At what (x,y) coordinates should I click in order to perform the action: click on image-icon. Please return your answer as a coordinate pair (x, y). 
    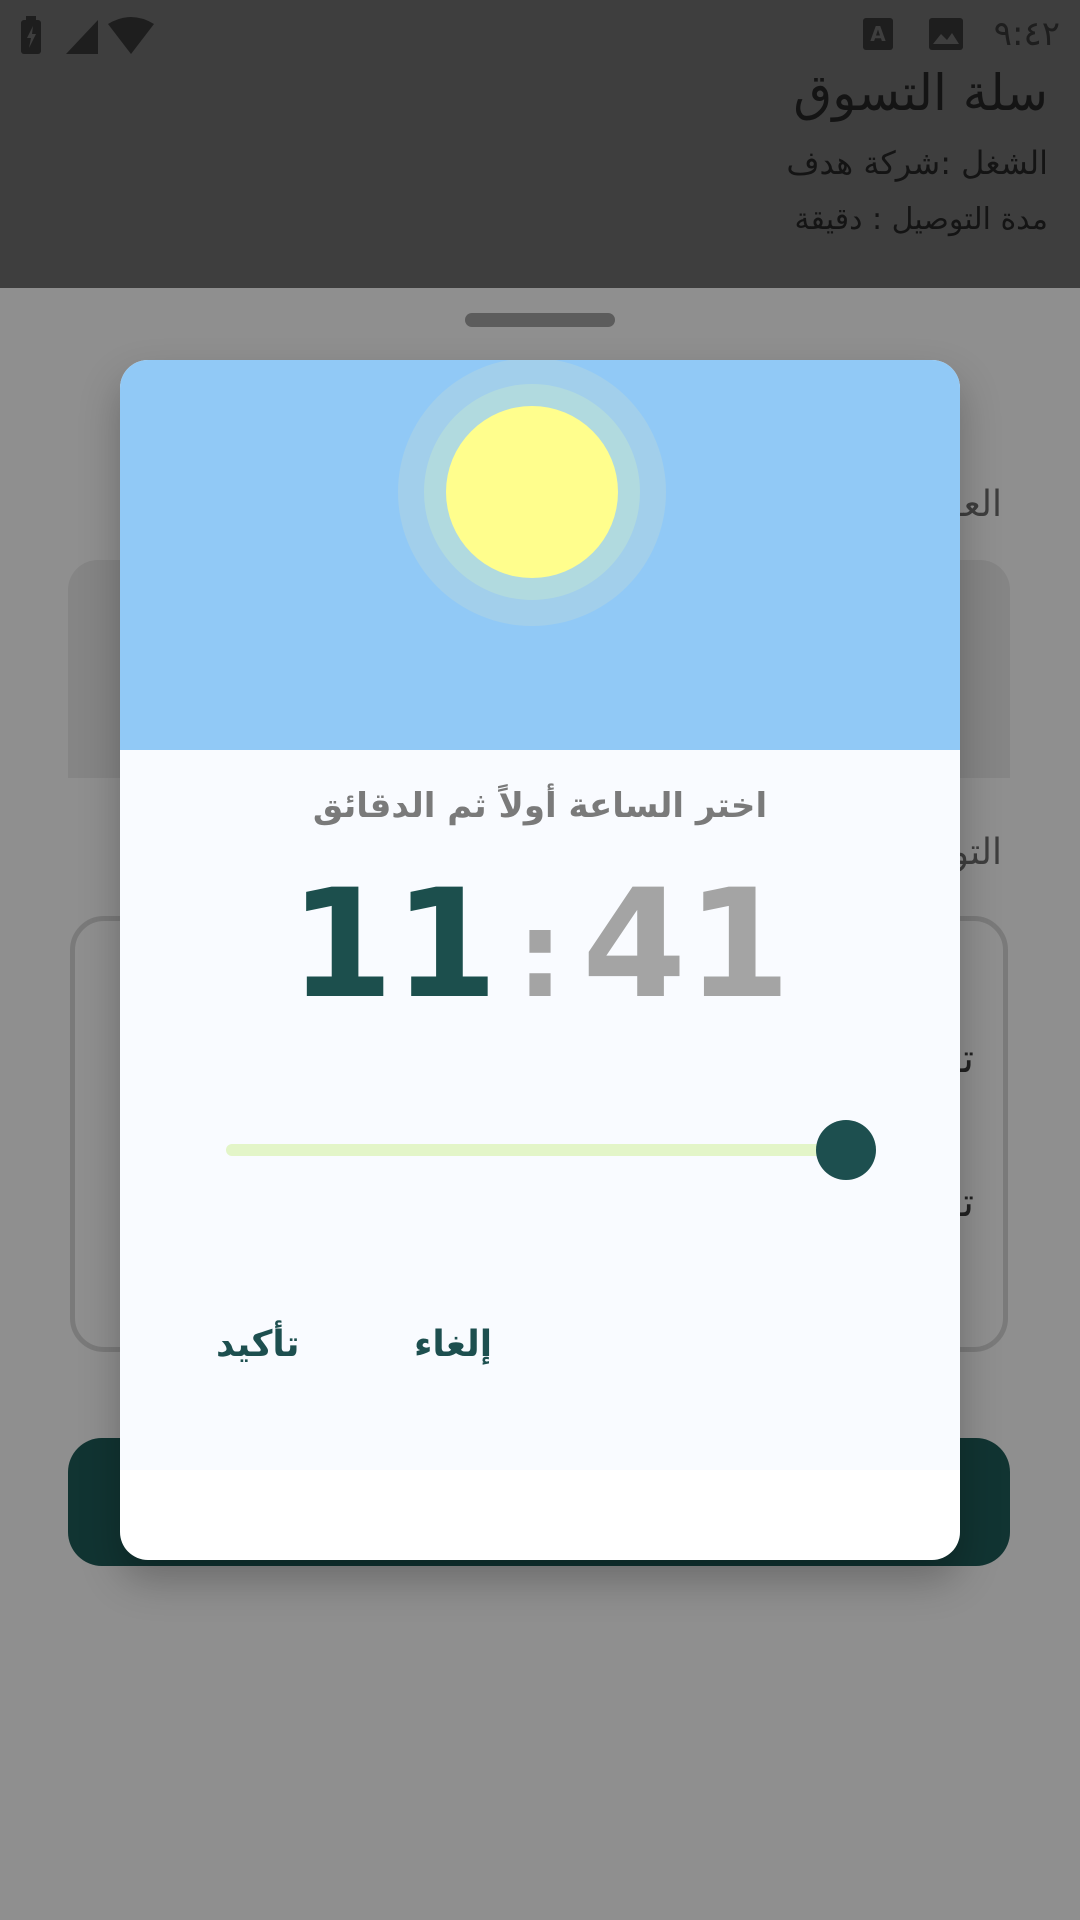
    Looking at the image, I should click on (946, 34).